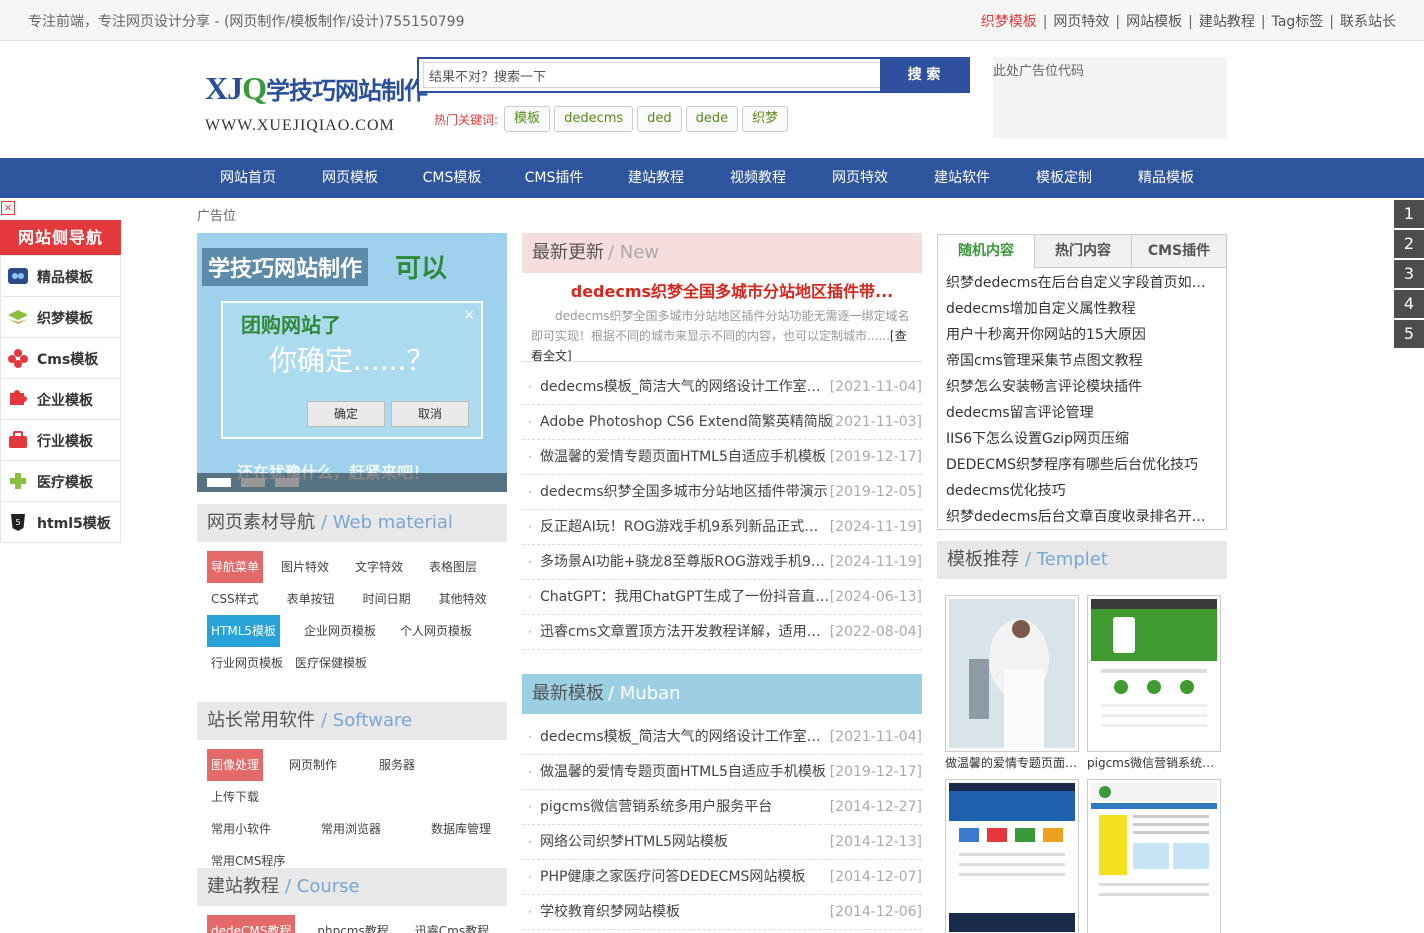 The height and width of the screenshot is (933, 1424). What do you see at coordinates (461, 829) in the screenshot?
I see `software-link: 数据库管理` at bounding box center [461, 829].